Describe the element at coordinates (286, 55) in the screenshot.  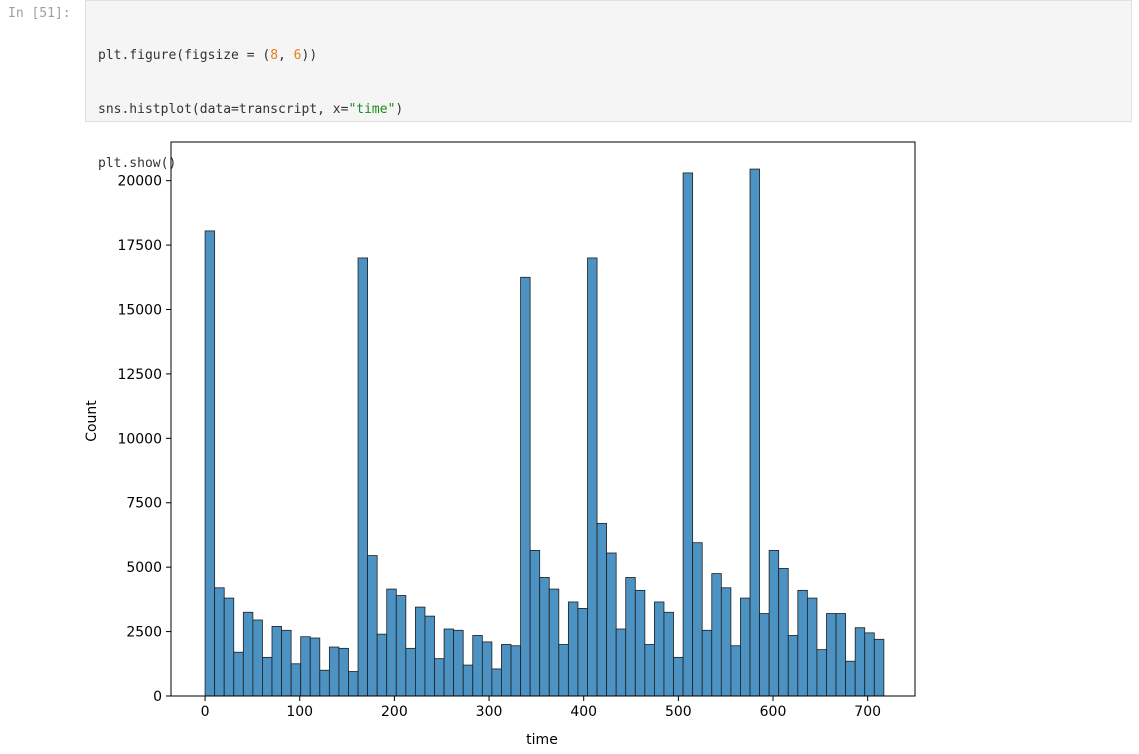
I see `code-token: ,` at that location.